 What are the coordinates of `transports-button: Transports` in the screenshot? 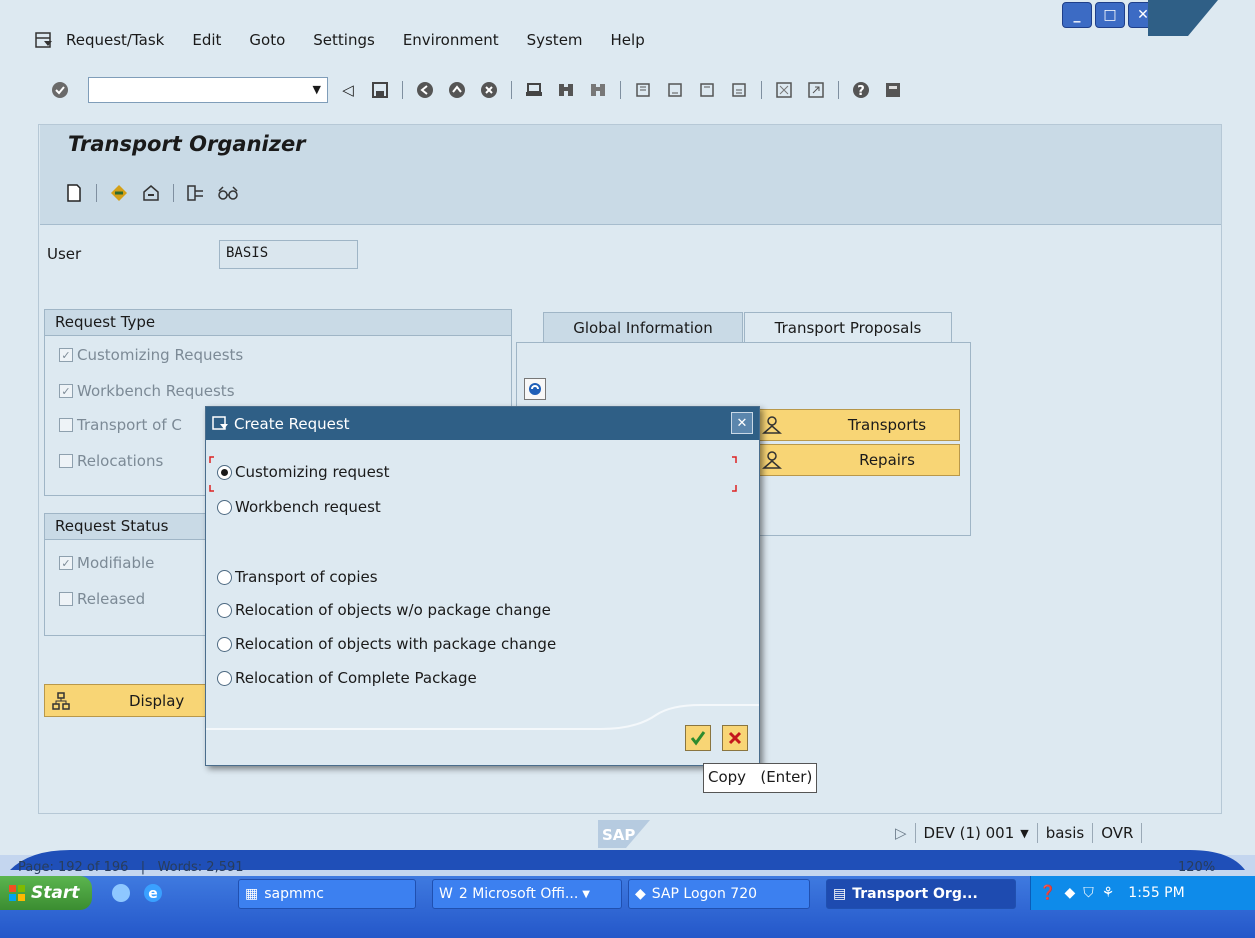 It's located at (858, 425).